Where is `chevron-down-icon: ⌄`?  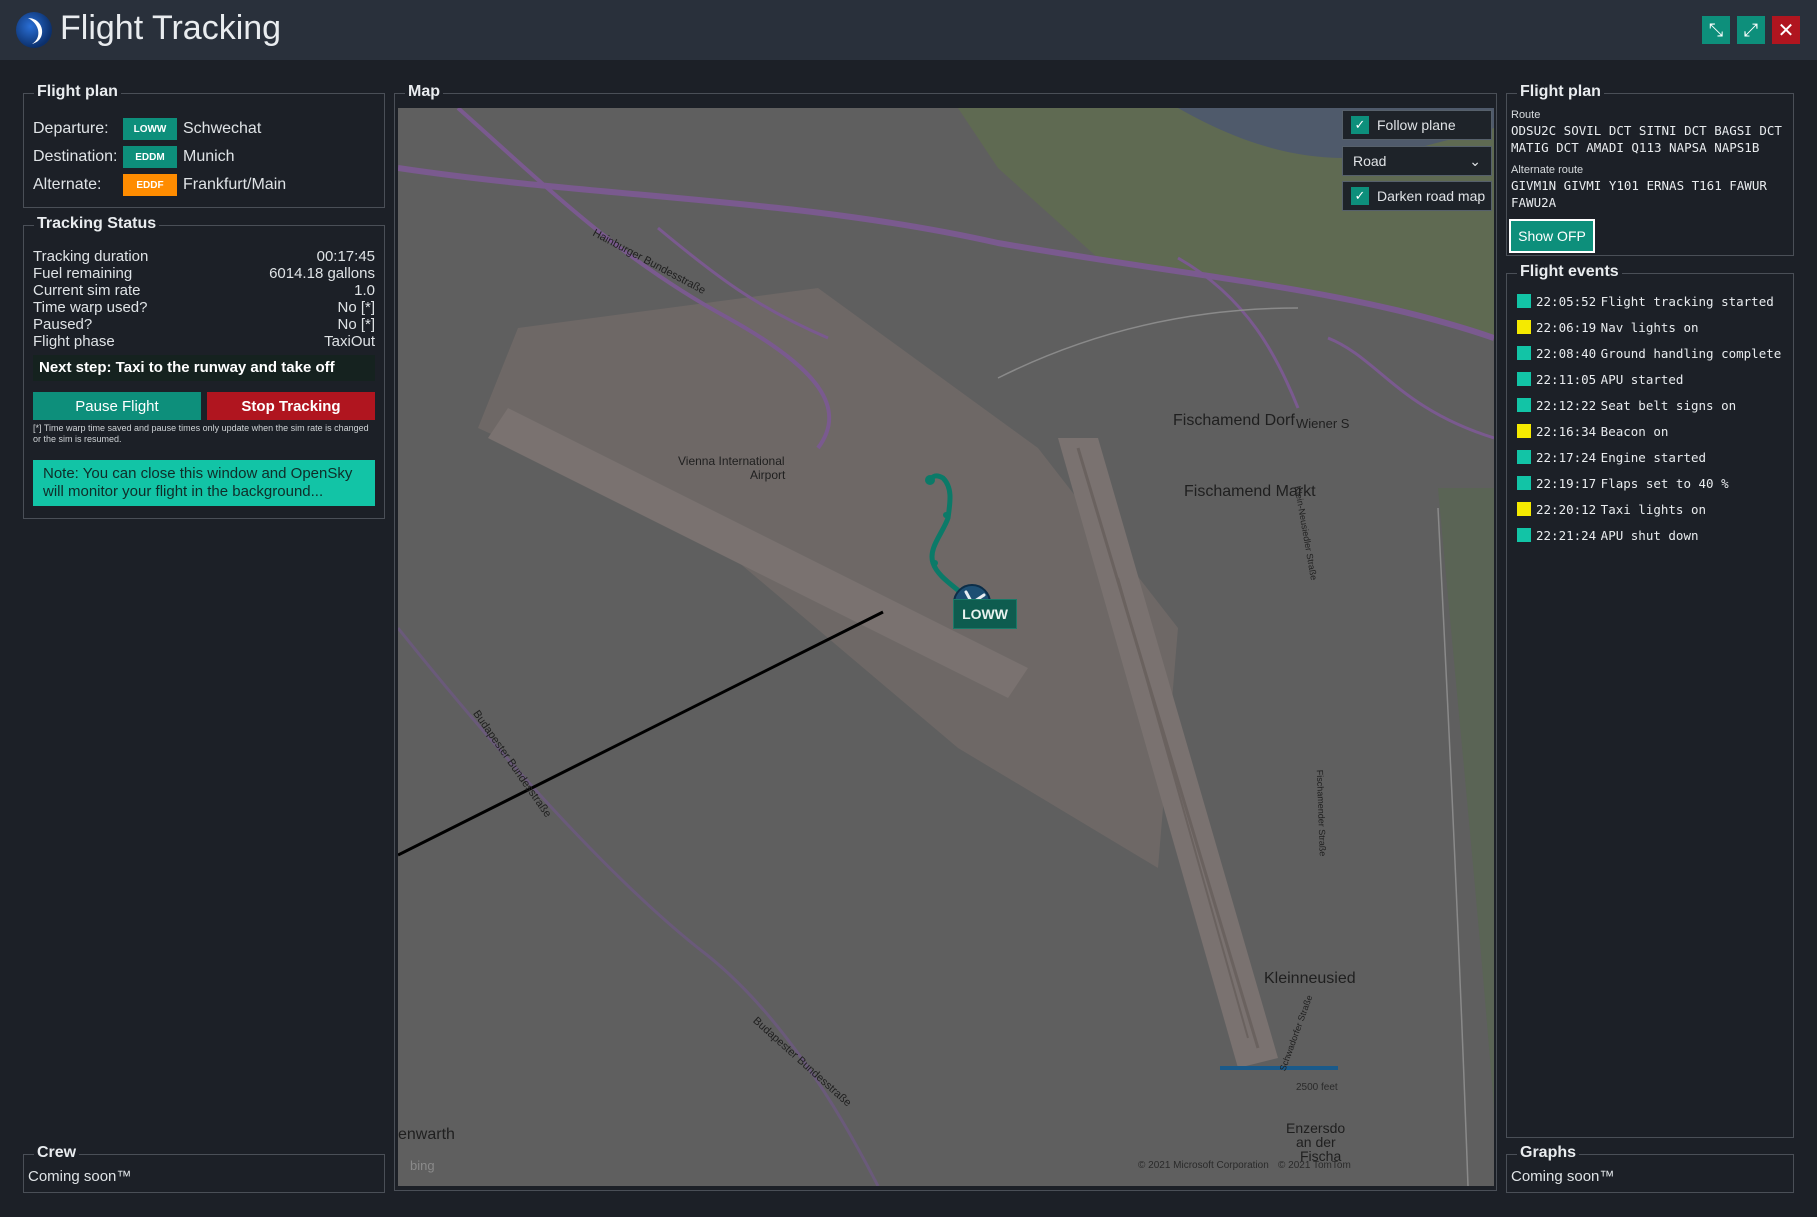 chevron-down-icon: ⌄ is located at coordinates (1475, 160).